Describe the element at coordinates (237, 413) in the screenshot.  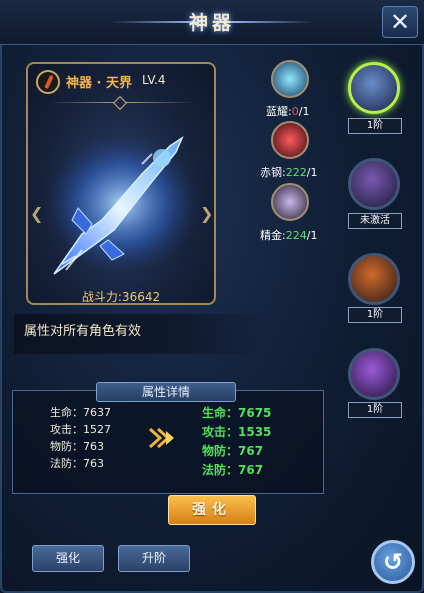
I see `attr-next-hp: 生命：7675` at that location.